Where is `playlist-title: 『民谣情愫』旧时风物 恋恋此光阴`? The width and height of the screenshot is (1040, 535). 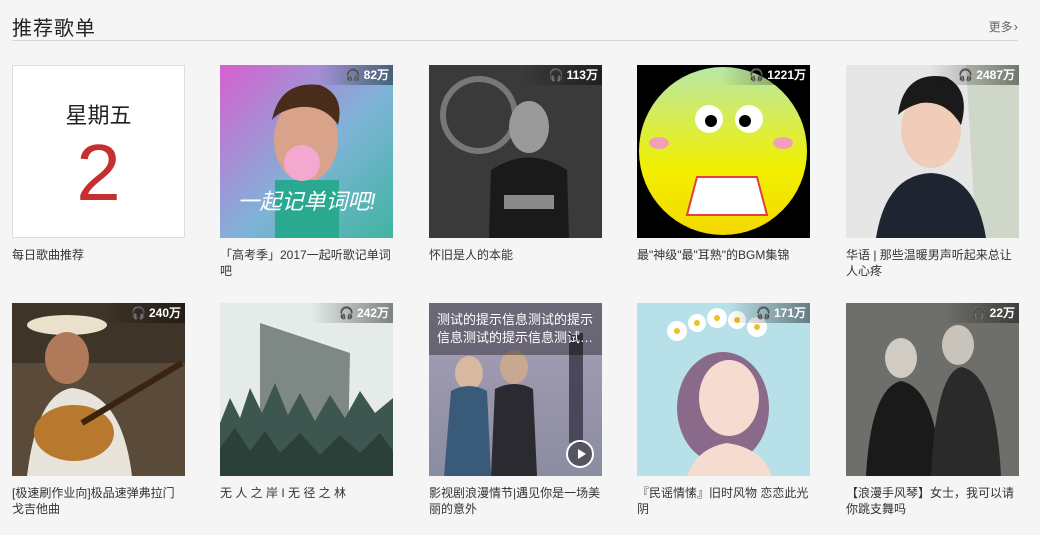 playlist-title: 『民谣情愫』旧时风物 恋恋此光阴 is located at coordinates (723, 501).